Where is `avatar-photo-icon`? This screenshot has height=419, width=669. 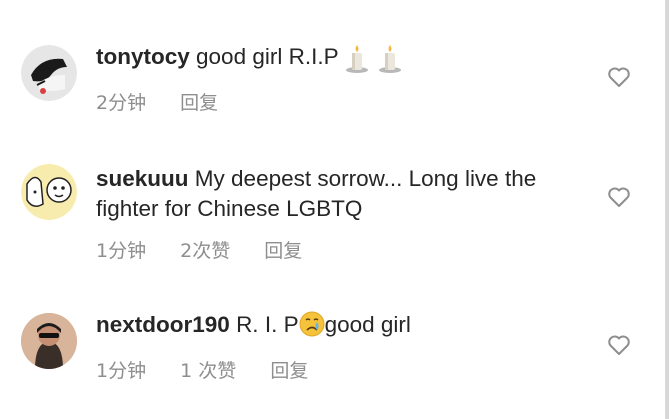 avatar-photo-icon is located at coordinates (49, 341).